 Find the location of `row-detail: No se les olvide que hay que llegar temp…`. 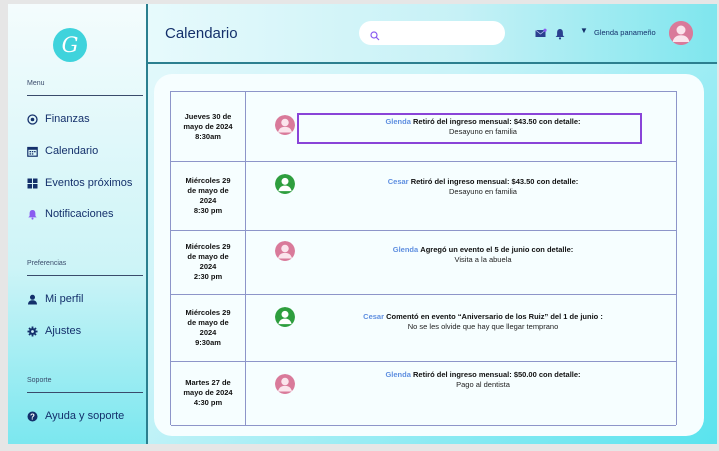

row-detail: No se les olvide que hay que llegar temp… is located at coordinates (483, 326).